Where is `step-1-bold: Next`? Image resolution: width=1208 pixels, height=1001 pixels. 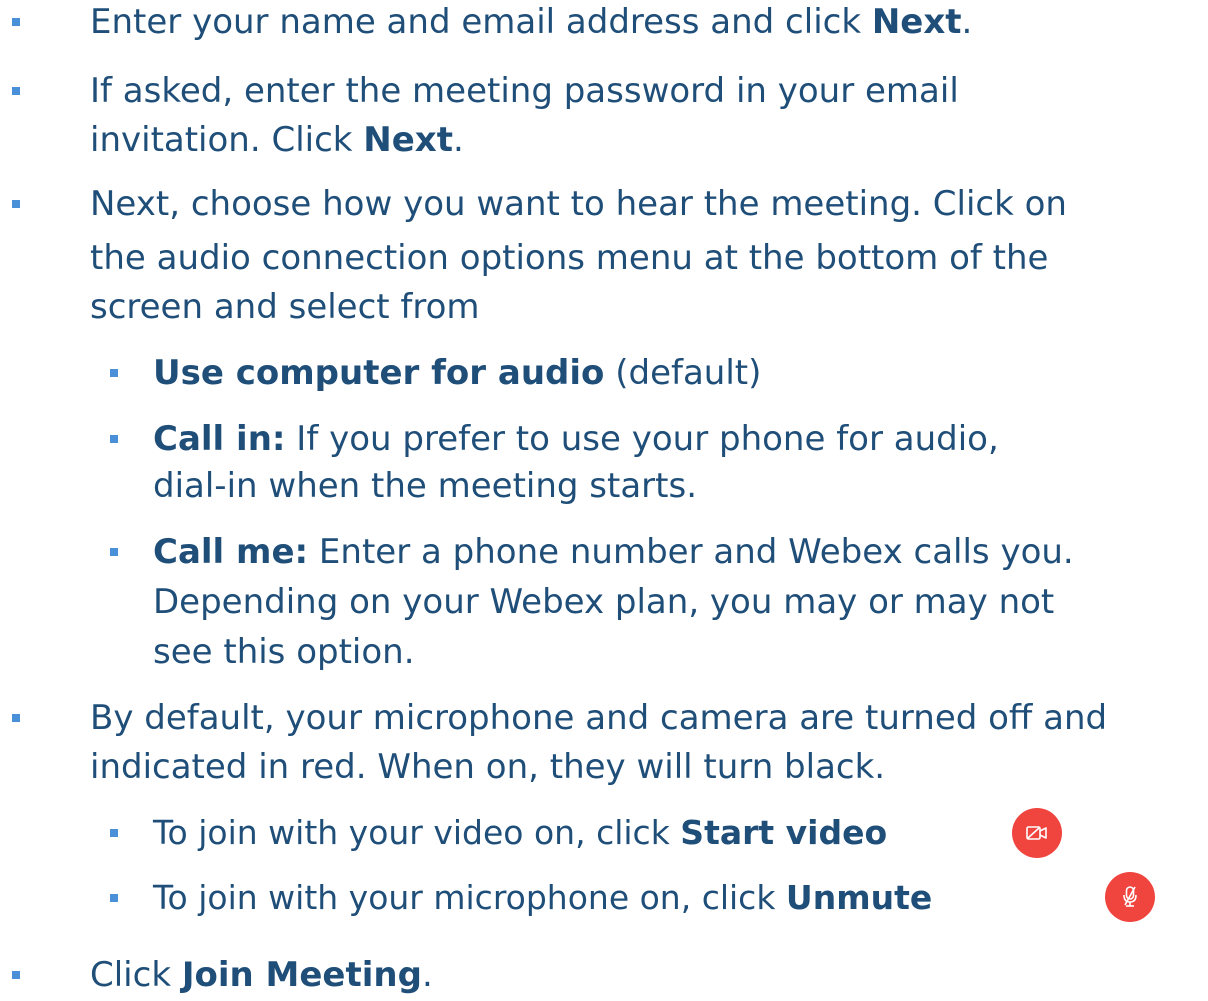 step-1-bold: Next is located at coordinates (916, 22).